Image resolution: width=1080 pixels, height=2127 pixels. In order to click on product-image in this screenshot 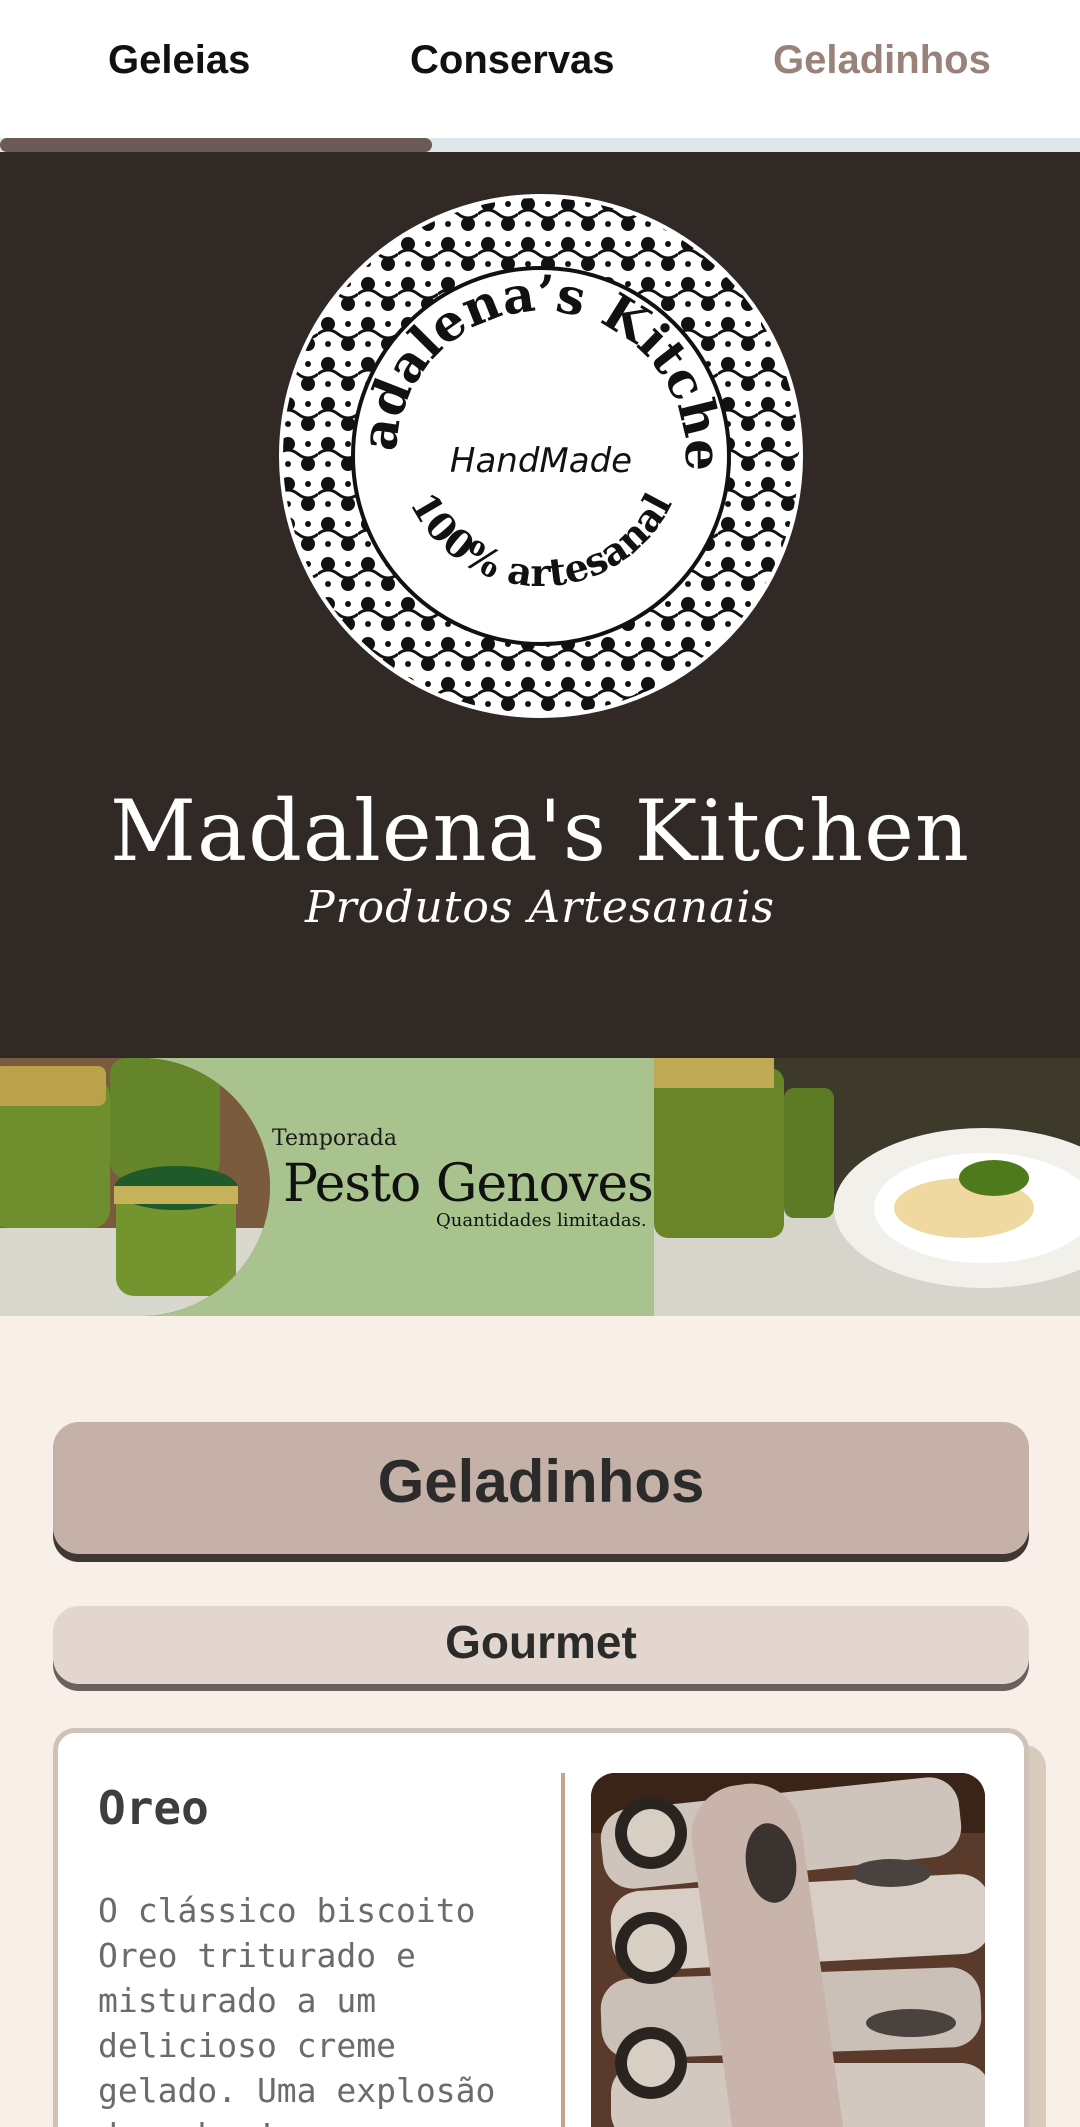, I will do `click(788, 1950)`.